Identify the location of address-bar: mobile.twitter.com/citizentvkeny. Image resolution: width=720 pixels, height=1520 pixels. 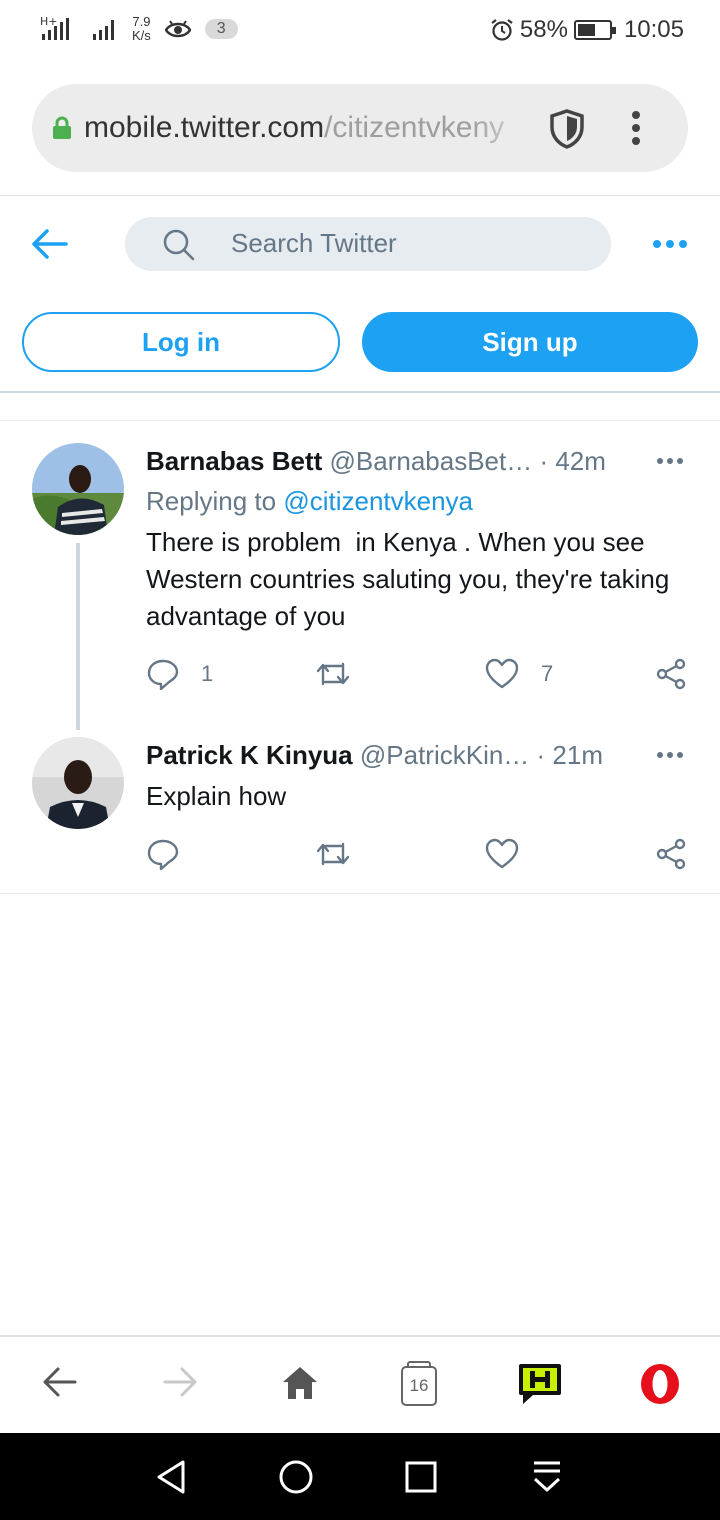
(360, 128).